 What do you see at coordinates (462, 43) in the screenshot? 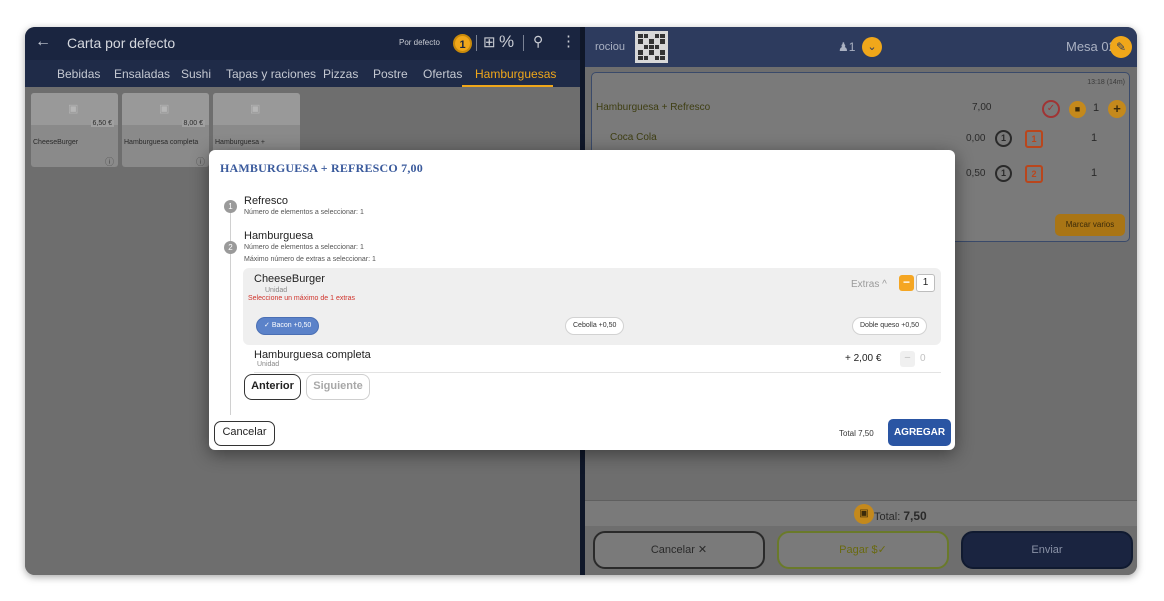
I see `tariff-badge: 1` at bounding box center [462, 43].